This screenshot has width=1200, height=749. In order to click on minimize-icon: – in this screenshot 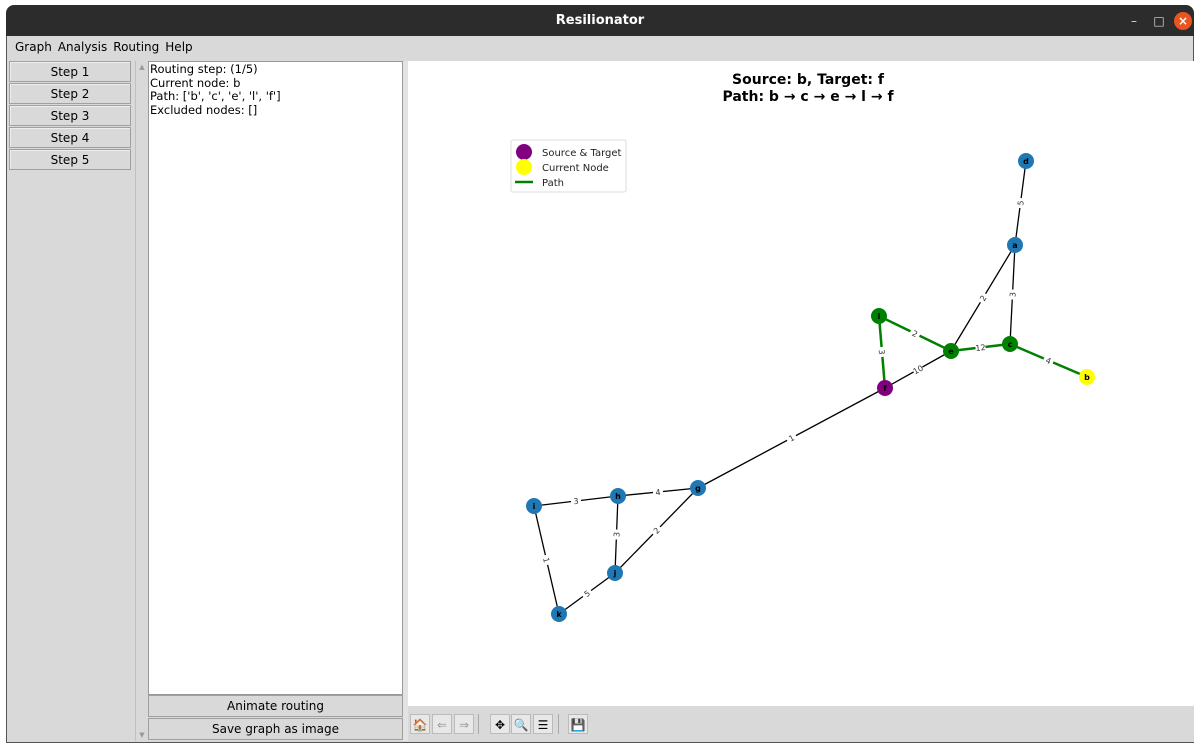, I will do `click(1134, 21)`.